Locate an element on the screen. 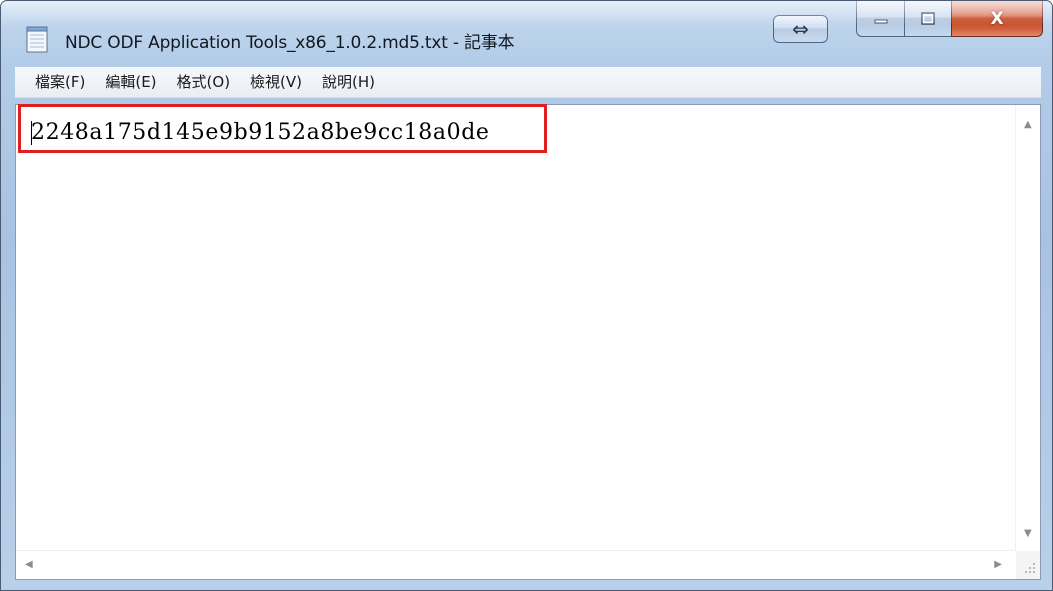 This screenshot has height=591, width=1053. minimize-button is located at coordinates (880, 19).